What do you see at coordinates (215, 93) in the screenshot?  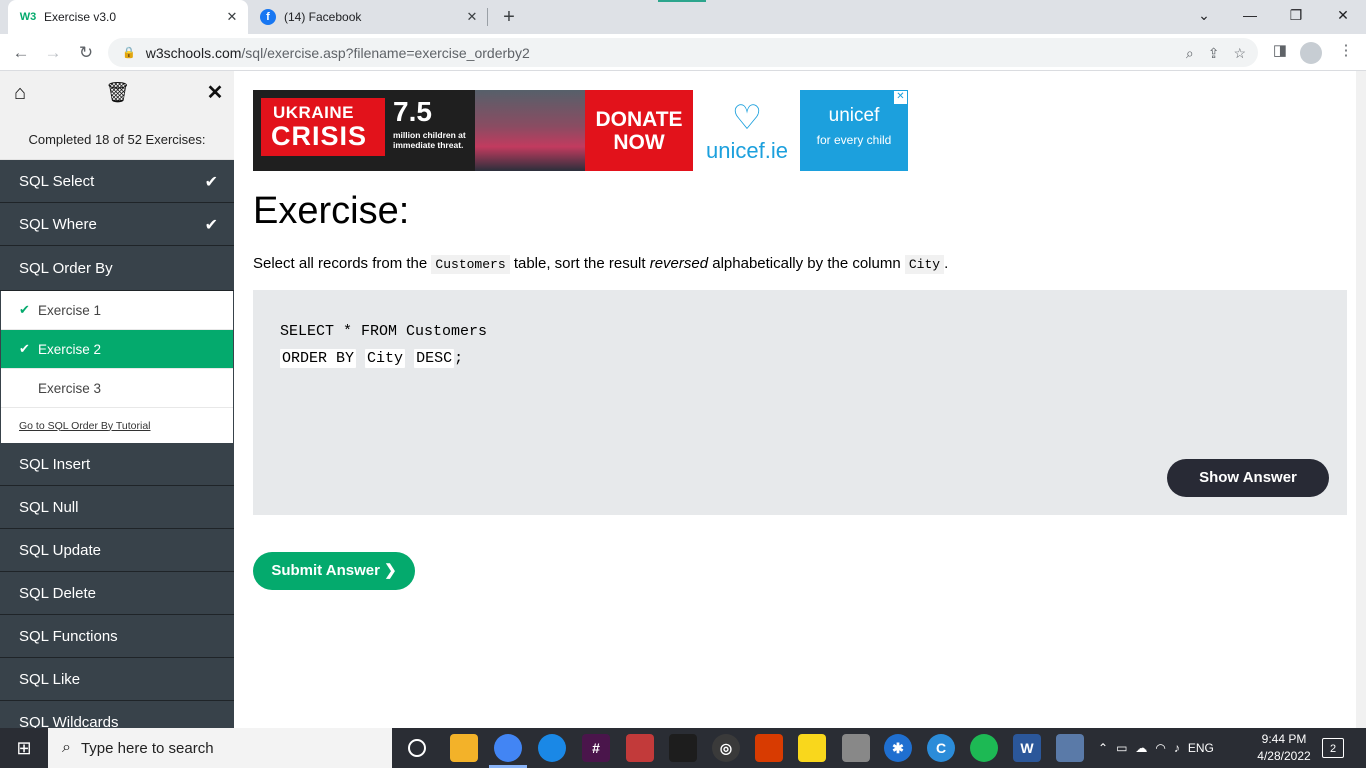 I see `close-icon: ✕` at bounding box center [215, 93].